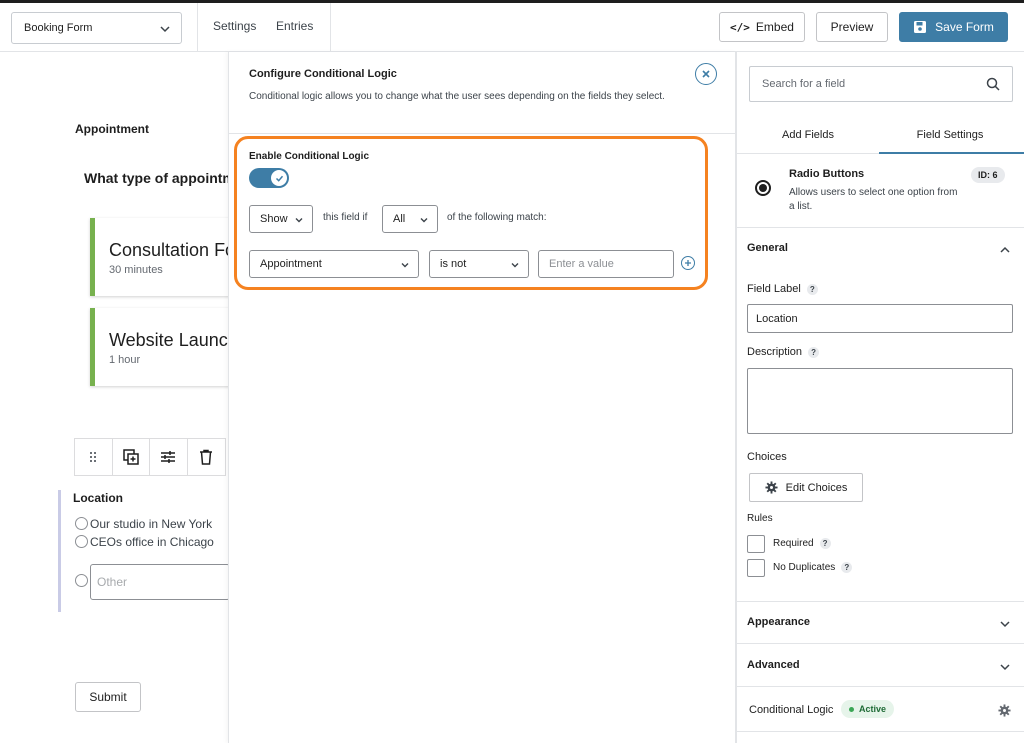 The image size is (1024, 743). I want to click on rule-field-select: Appointment, so click(334, 264).